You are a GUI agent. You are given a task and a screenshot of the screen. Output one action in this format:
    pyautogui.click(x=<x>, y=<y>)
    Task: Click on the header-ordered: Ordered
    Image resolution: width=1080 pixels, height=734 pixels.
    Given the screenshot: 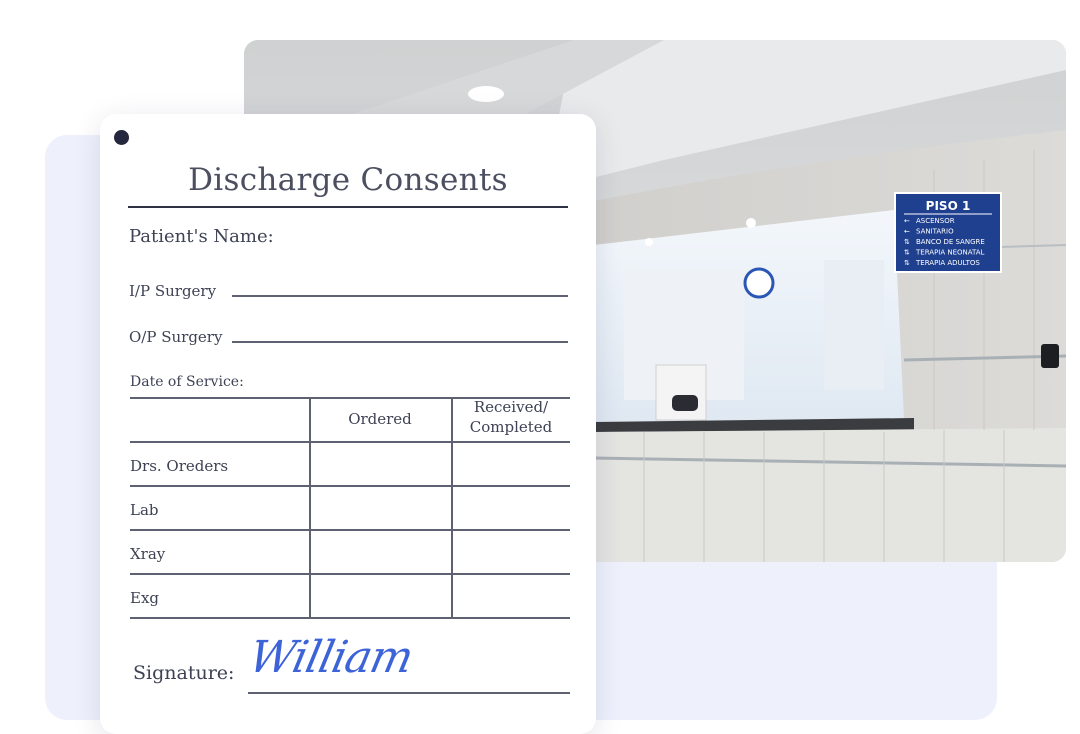 What is the action you would take?
    pyautogui.click(x=380, y=419)
    